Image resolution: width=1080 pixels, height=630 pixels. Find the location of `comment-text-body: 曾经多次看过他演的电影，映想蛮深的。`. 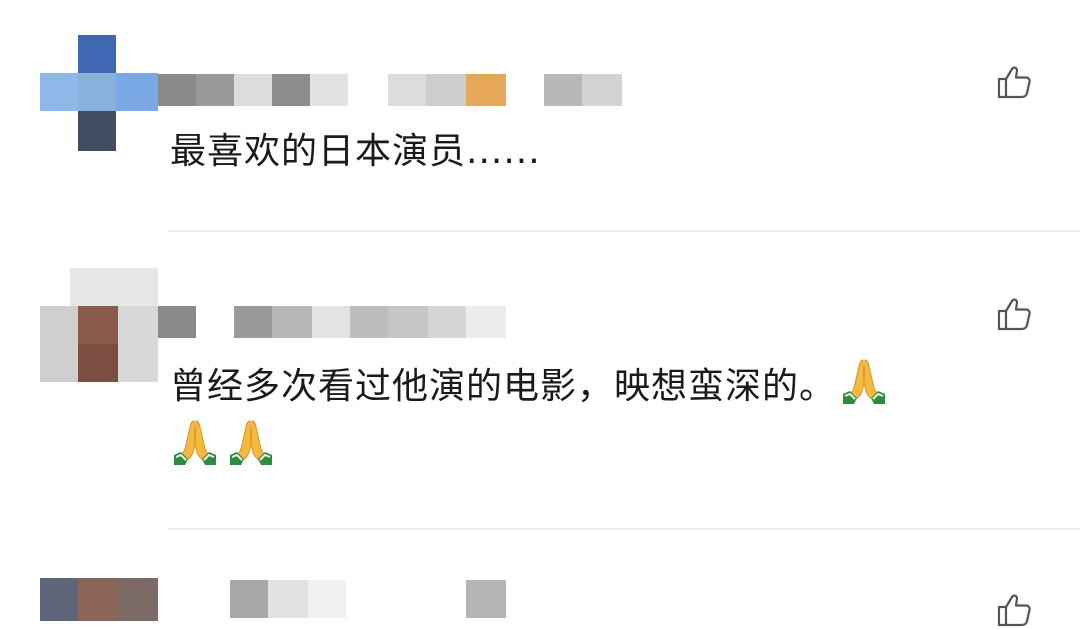

comment-text-body: 曾经多次看过他演的电影，映想蛮深的。 is located at coordinates (503, 386).